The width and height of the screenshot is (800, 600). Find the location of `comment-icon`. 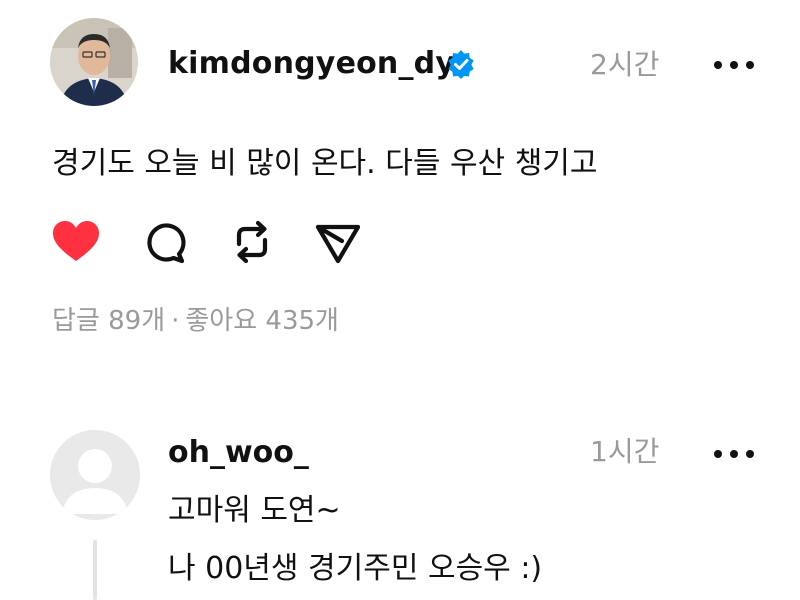

comment-icon is located at coordinates (166, 243).